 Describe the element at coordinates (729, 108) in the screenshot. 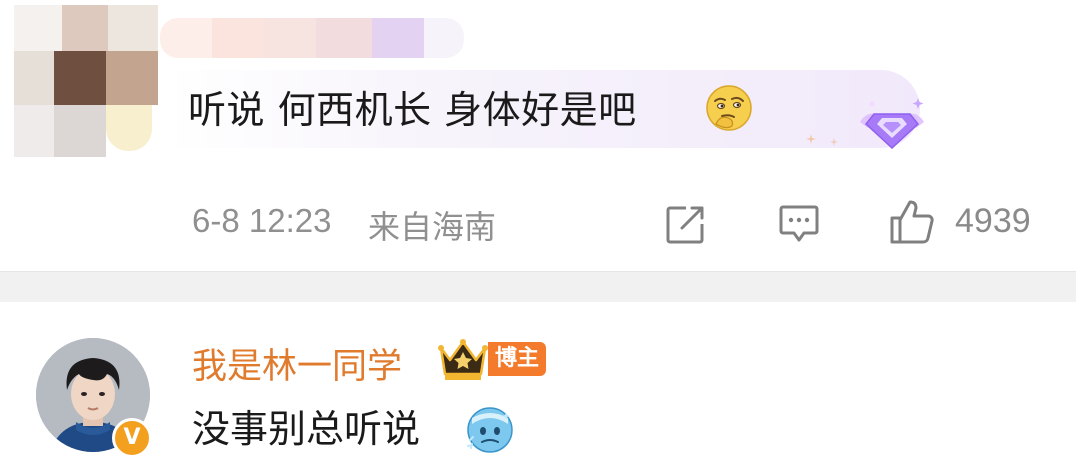

I see `thinking-emoji-icon` at that location.